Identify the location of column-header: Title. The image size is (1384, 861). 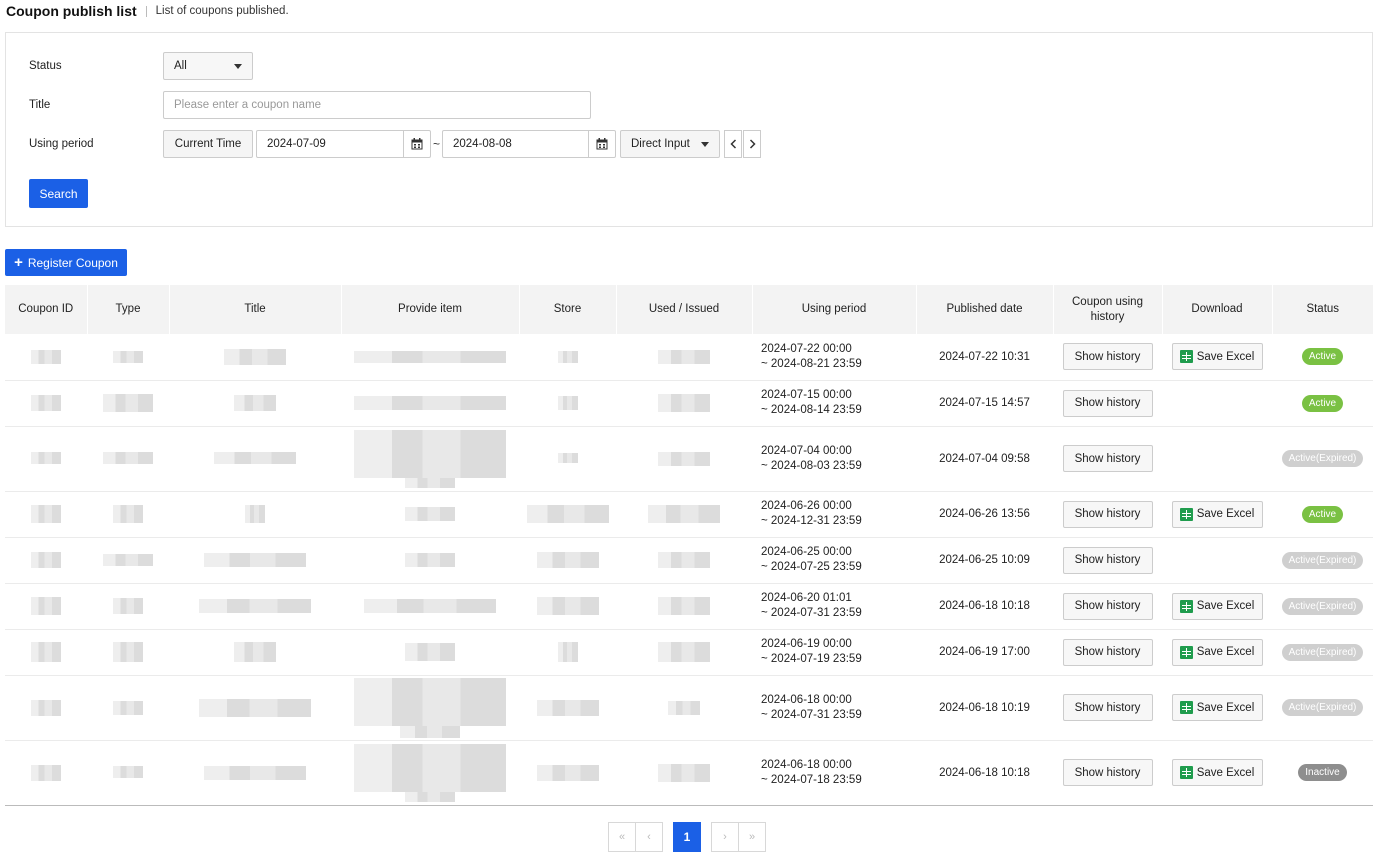
(255, 309).